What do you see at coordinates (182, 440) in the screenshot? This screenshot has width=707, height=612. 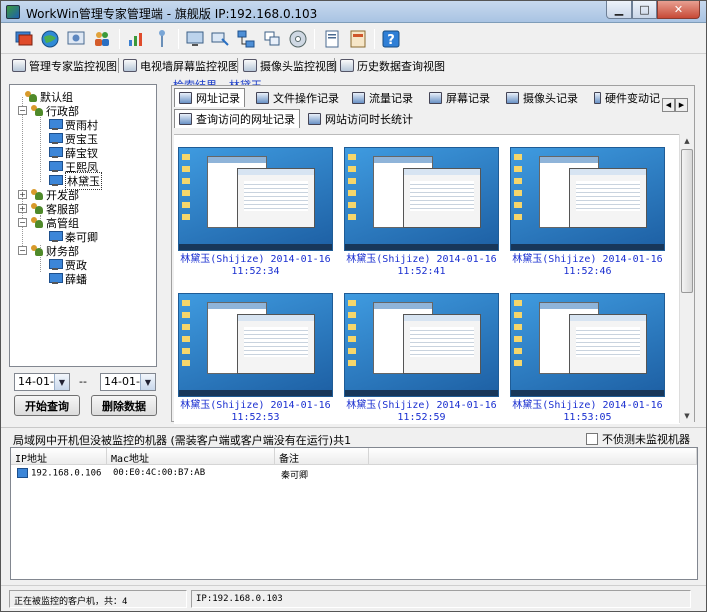 I see `unmonitored-title: 局域网中开机但没被监控的机器 (需装客户端或客户端没有在运行)共1` at bounding box center [182, 440].